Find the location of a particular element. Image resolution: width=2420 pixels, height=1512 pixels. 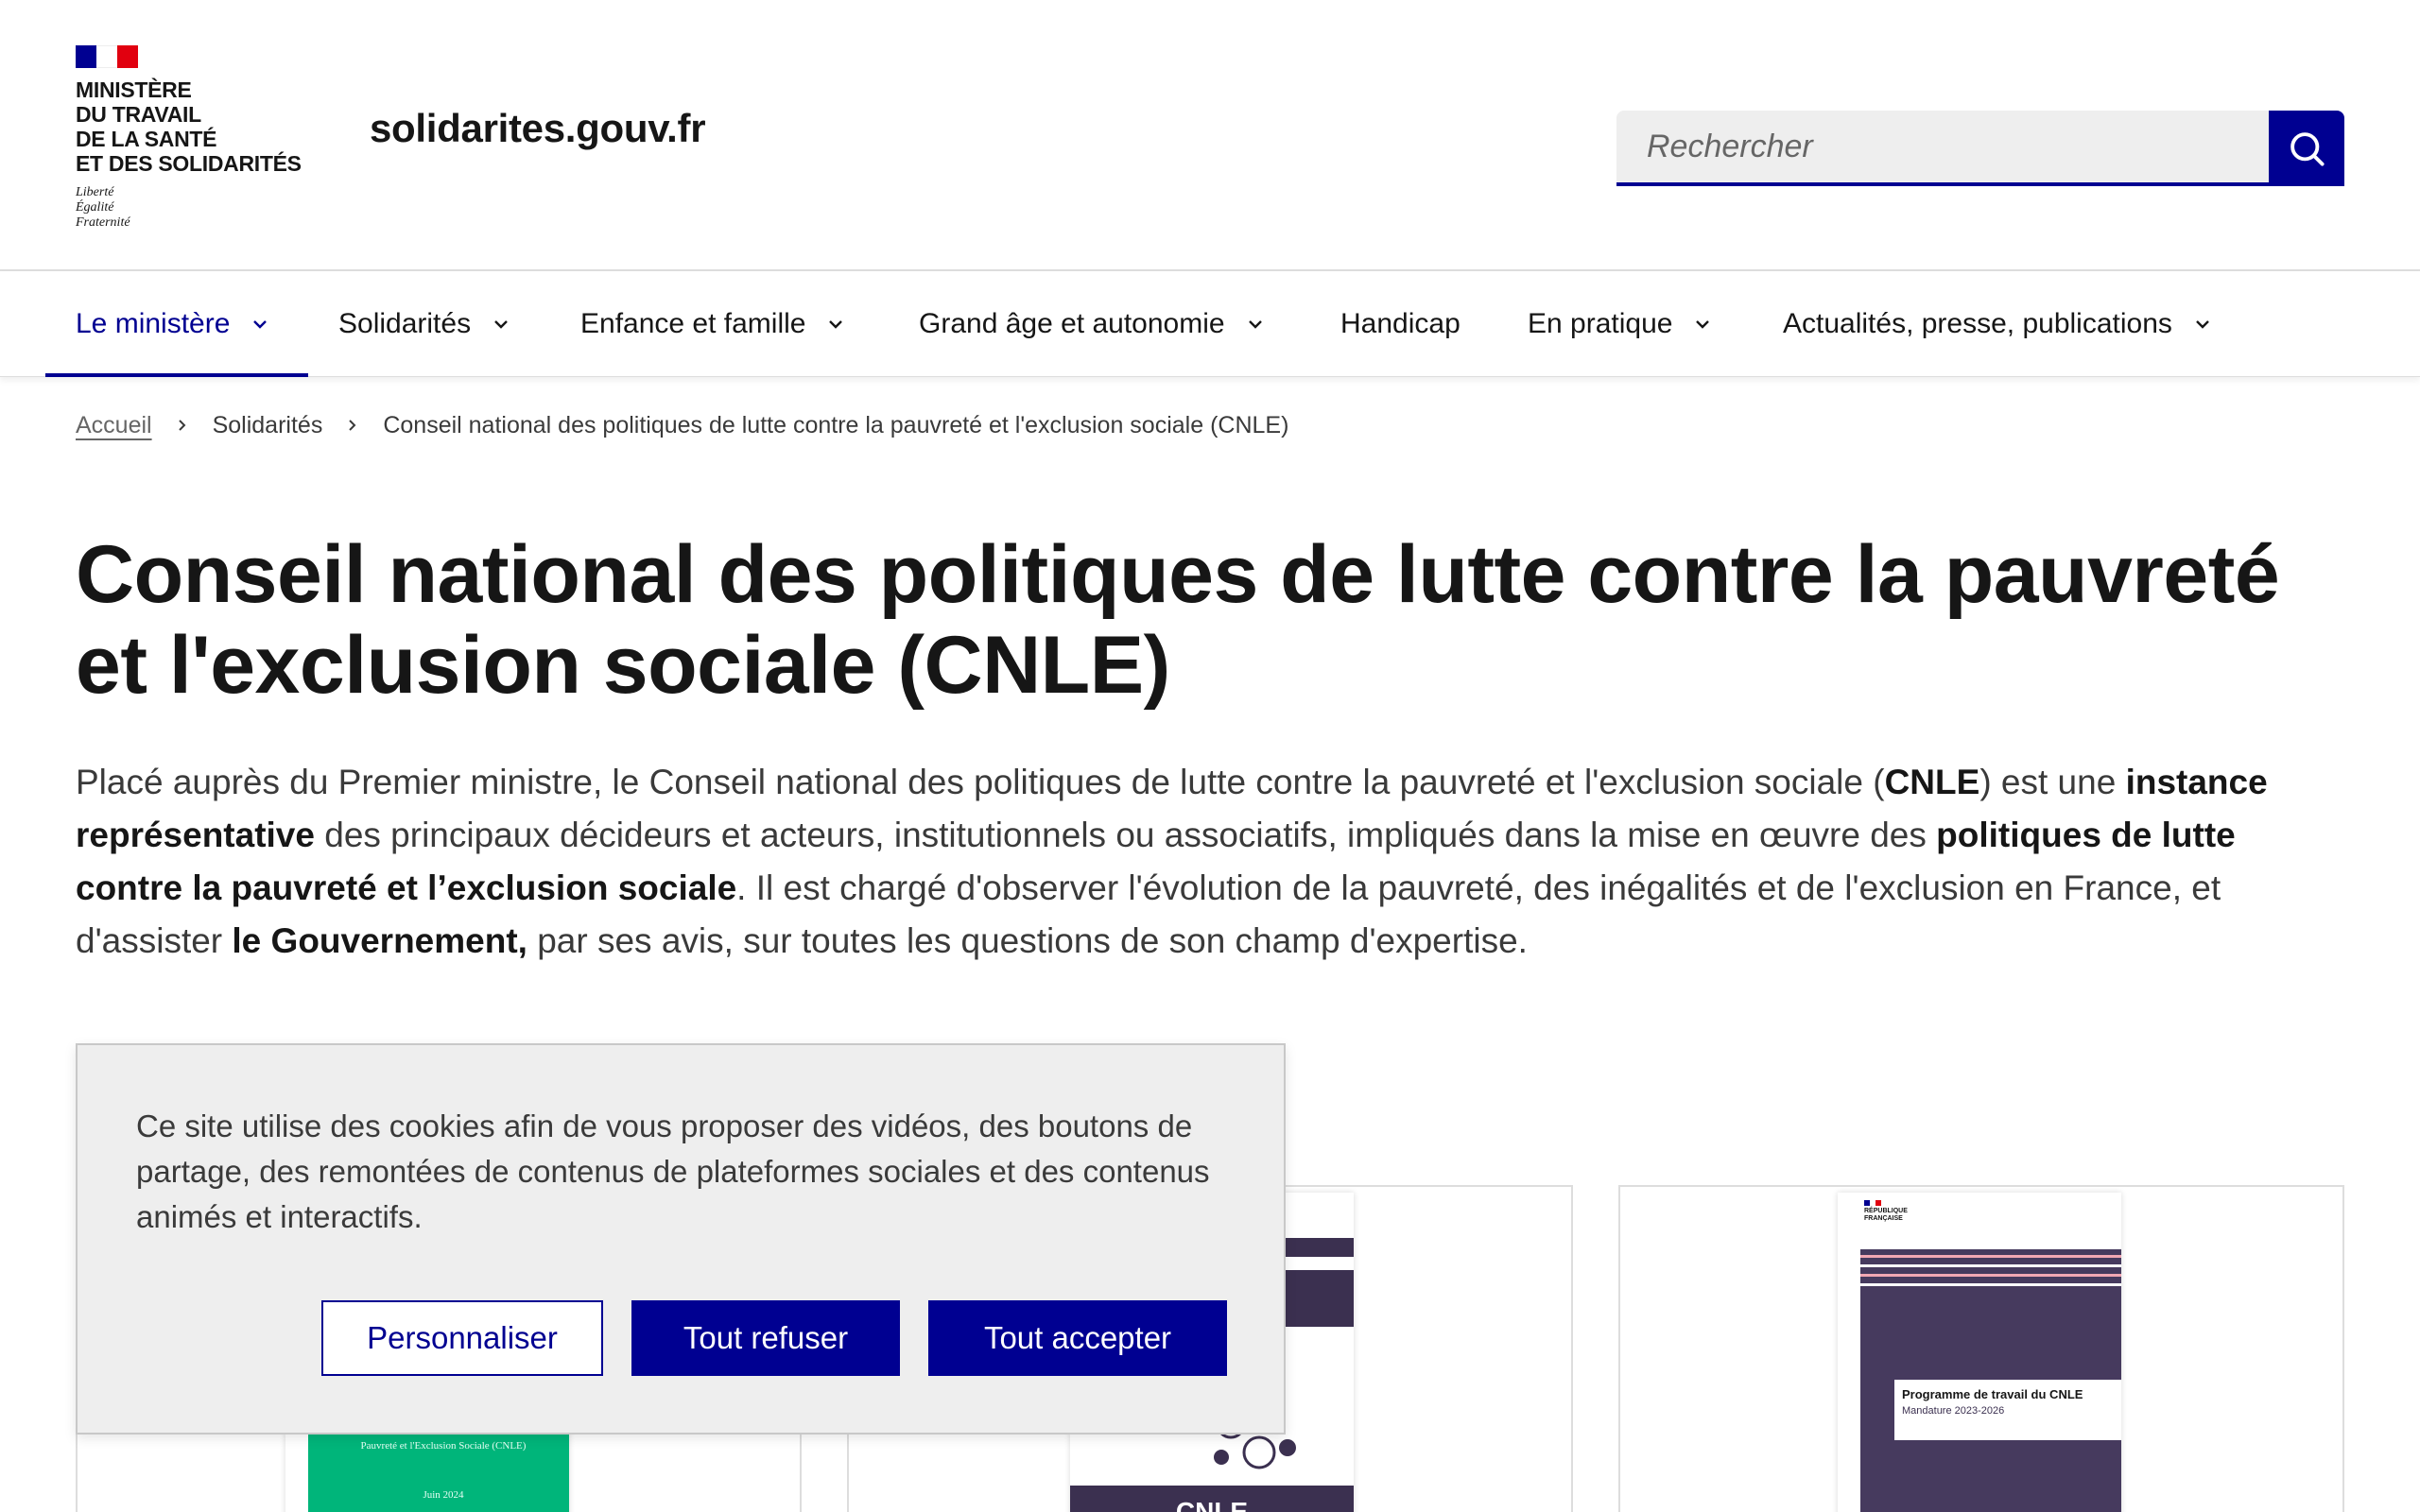

motto-line: Liberté is located at coordinates (95, 192).